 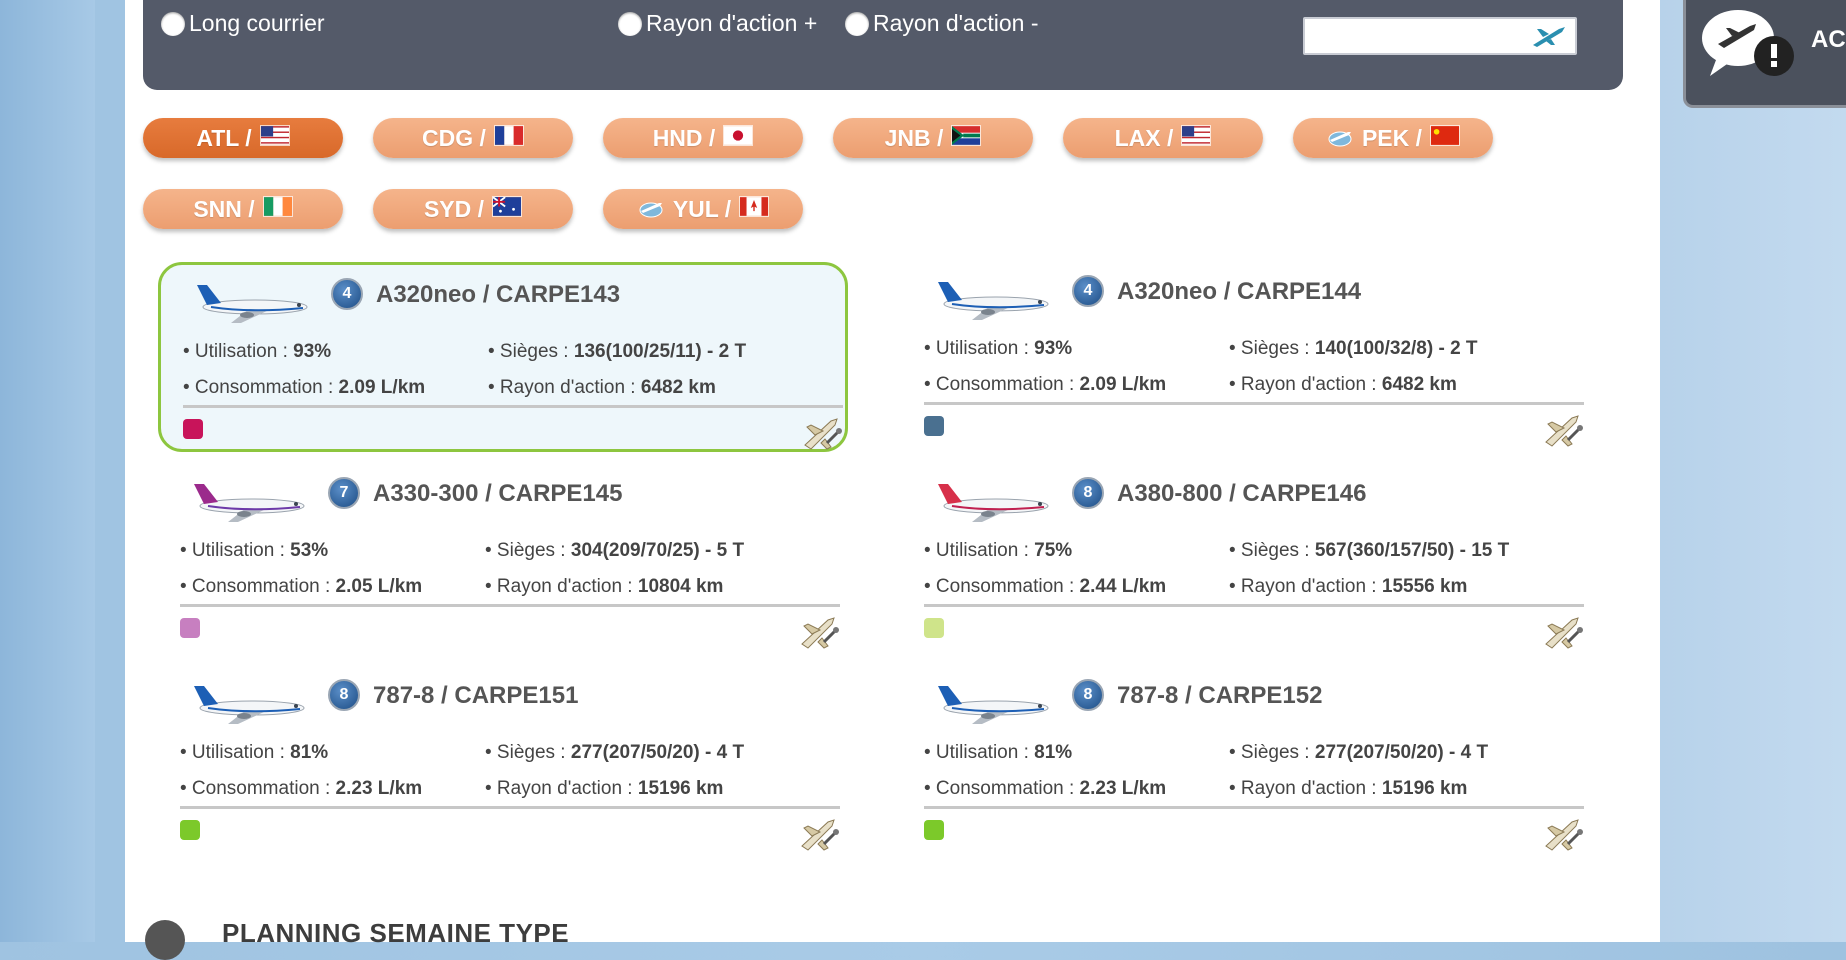 I want to click on airport-tab-cdg: CDG /, so click(x=473, y=138).